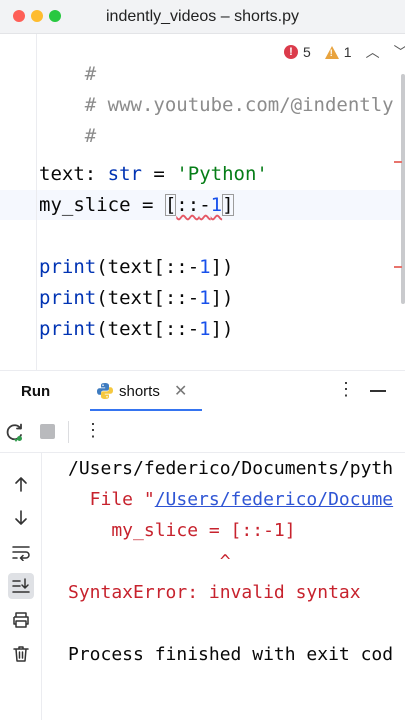 The image size is (405, 720). What do you see at coordinates (399, 52) in the screenshot?
I see `next-problem-icon: ﹀` at bounding box center [399, 52].